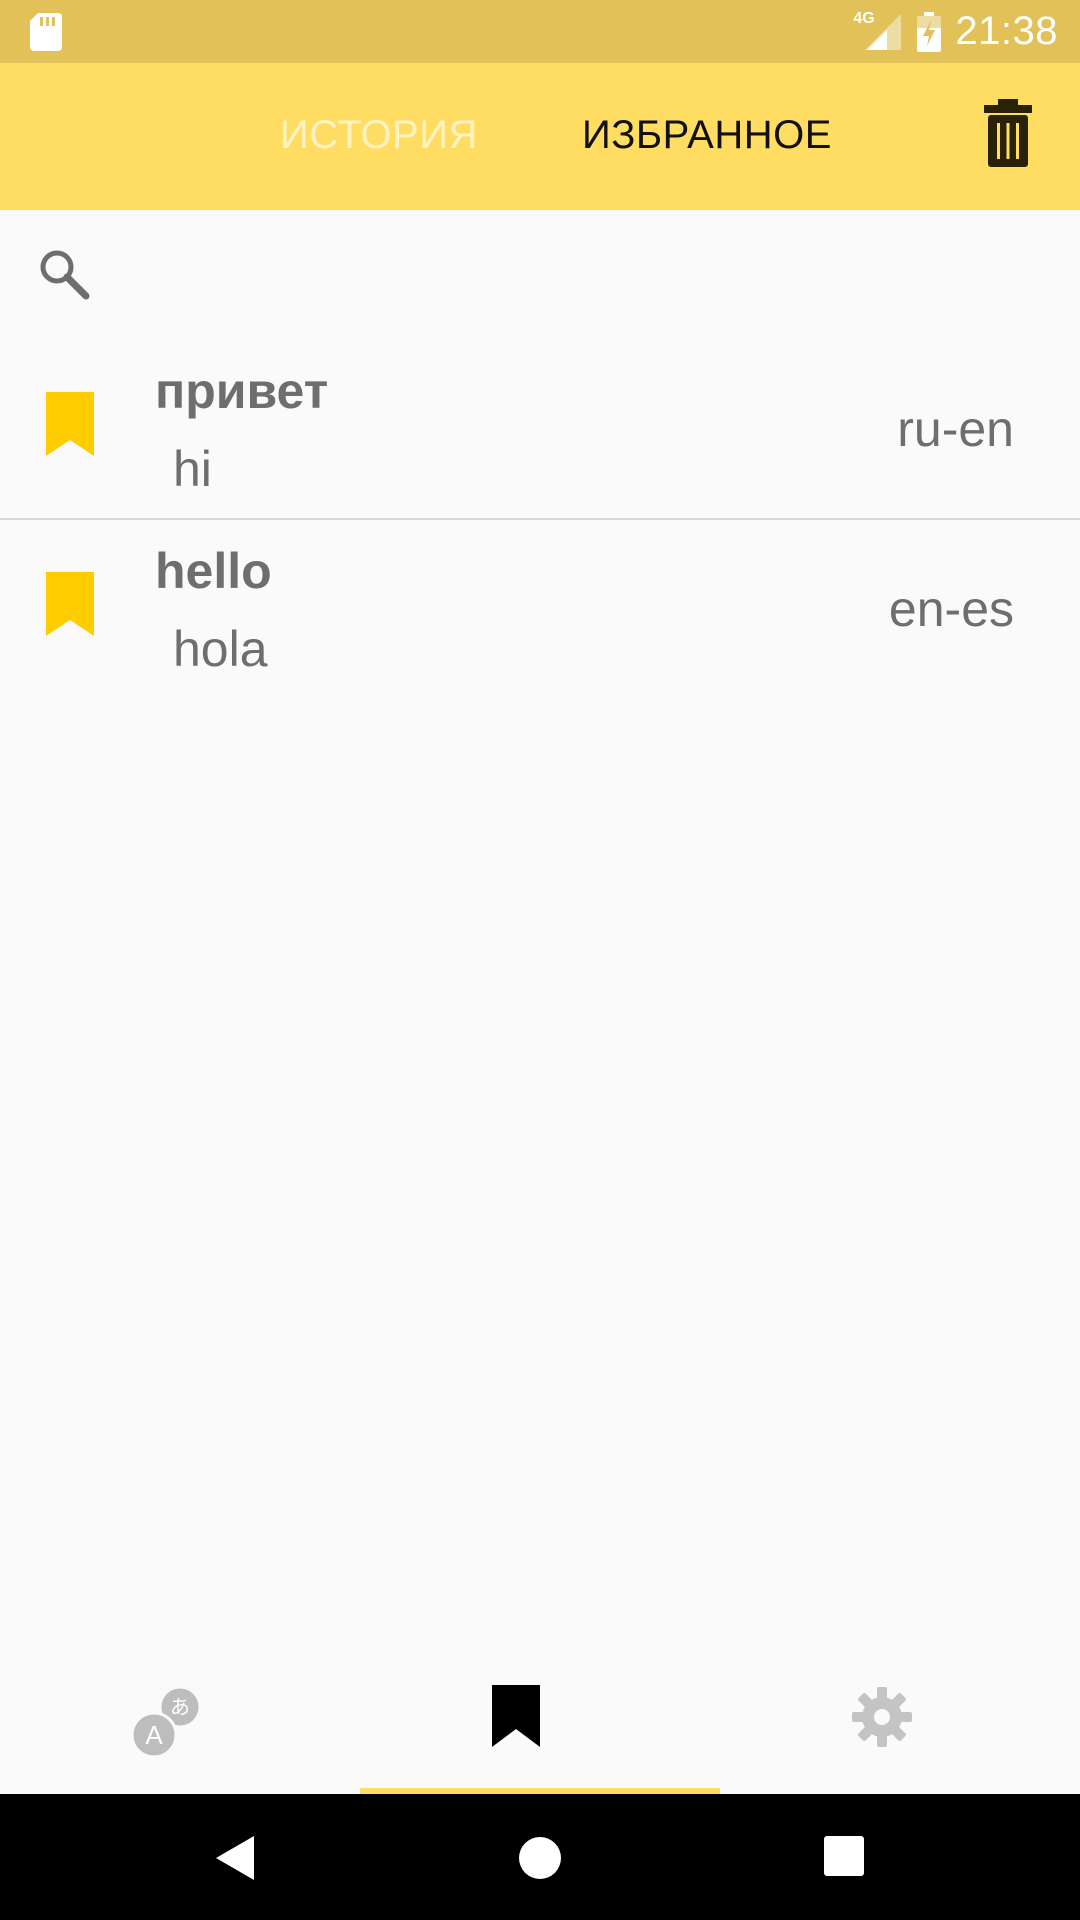 The width and height of the screenshot is (1080, 1920). I want to click on list-item: hello hola en-es, so click(540, 610).